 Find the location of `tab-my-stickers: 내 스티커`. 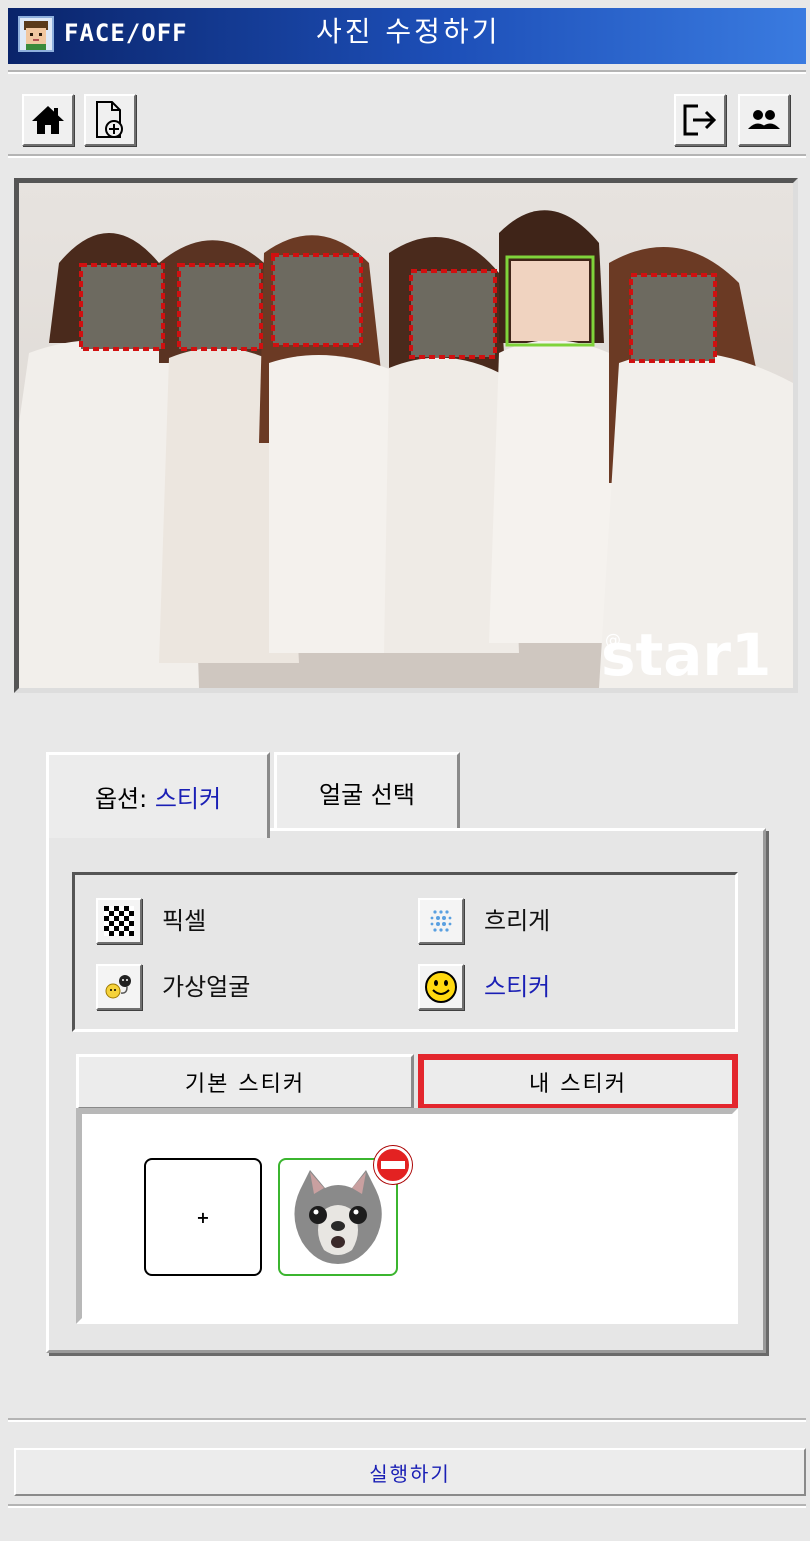

tab-my-stickers: 내 스티커 is located at coordinates (578, 1082).